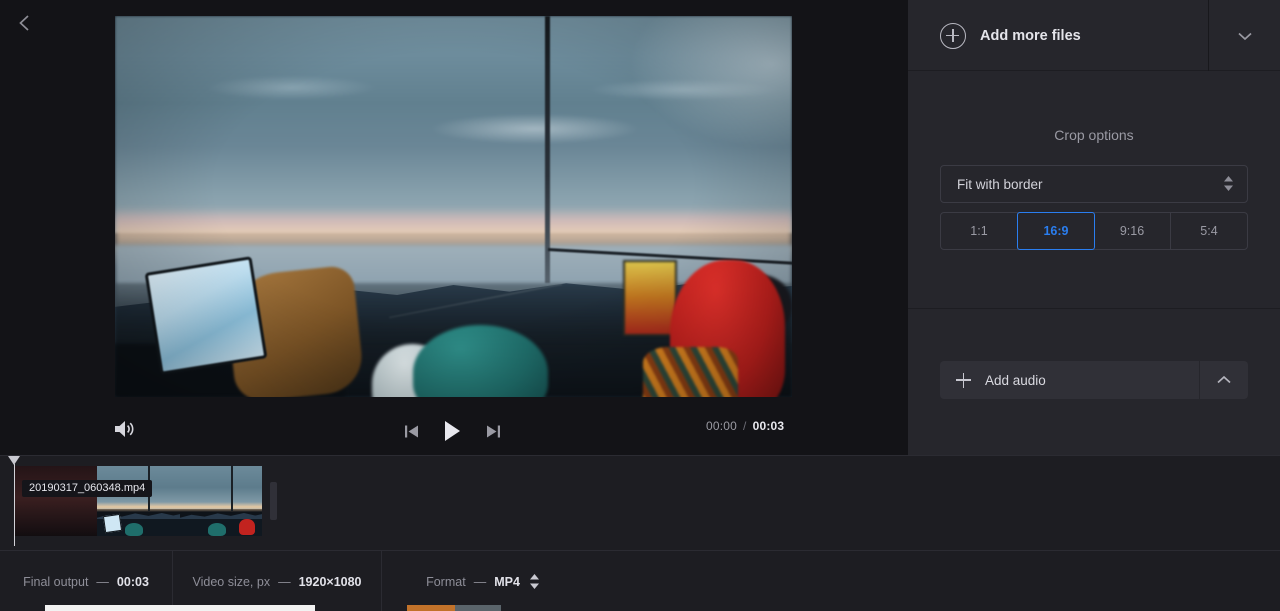  I want to click on aspect-ratio-group: 1:1 16:9 9:16 5:4, so click(1094, 231).